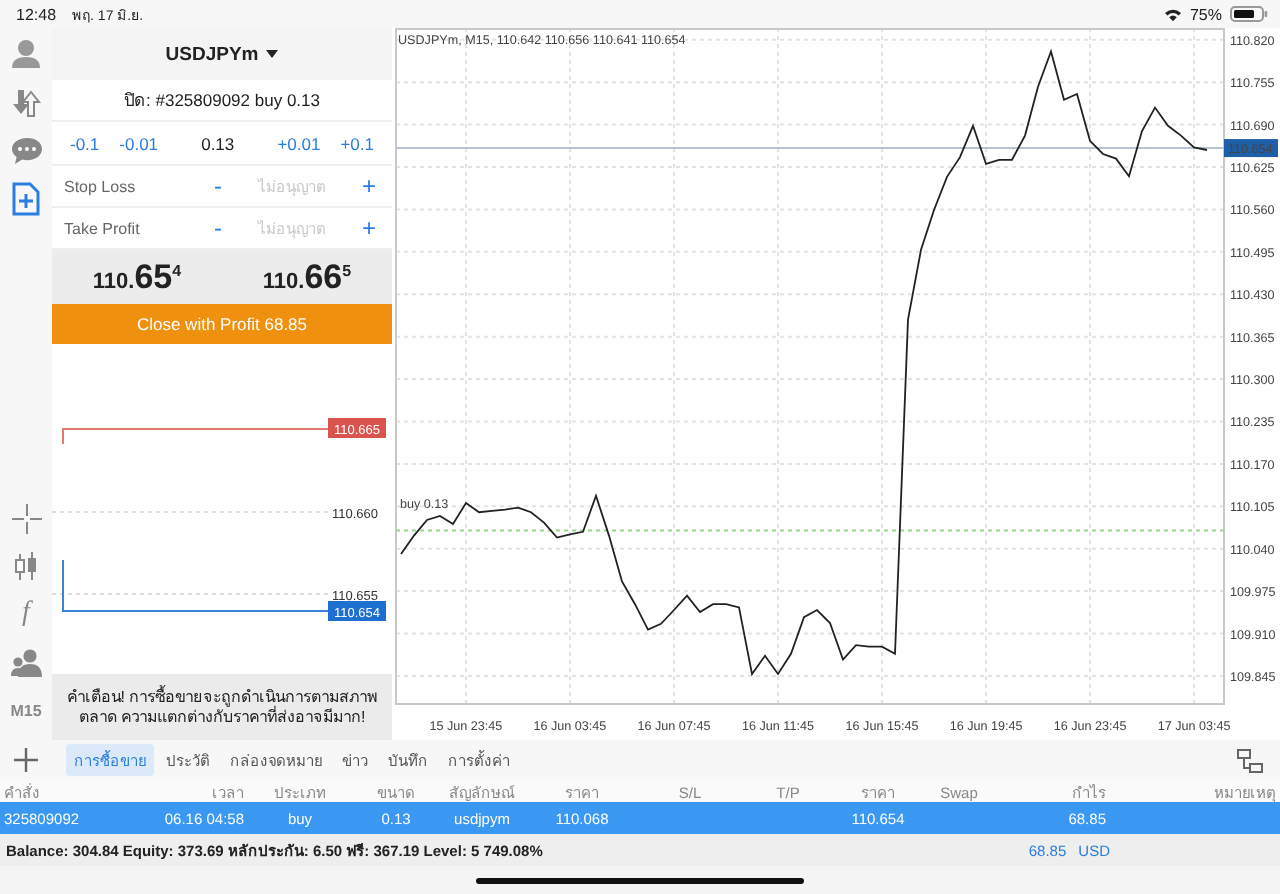  I want to click on battery-icon, so click(1249, 14).